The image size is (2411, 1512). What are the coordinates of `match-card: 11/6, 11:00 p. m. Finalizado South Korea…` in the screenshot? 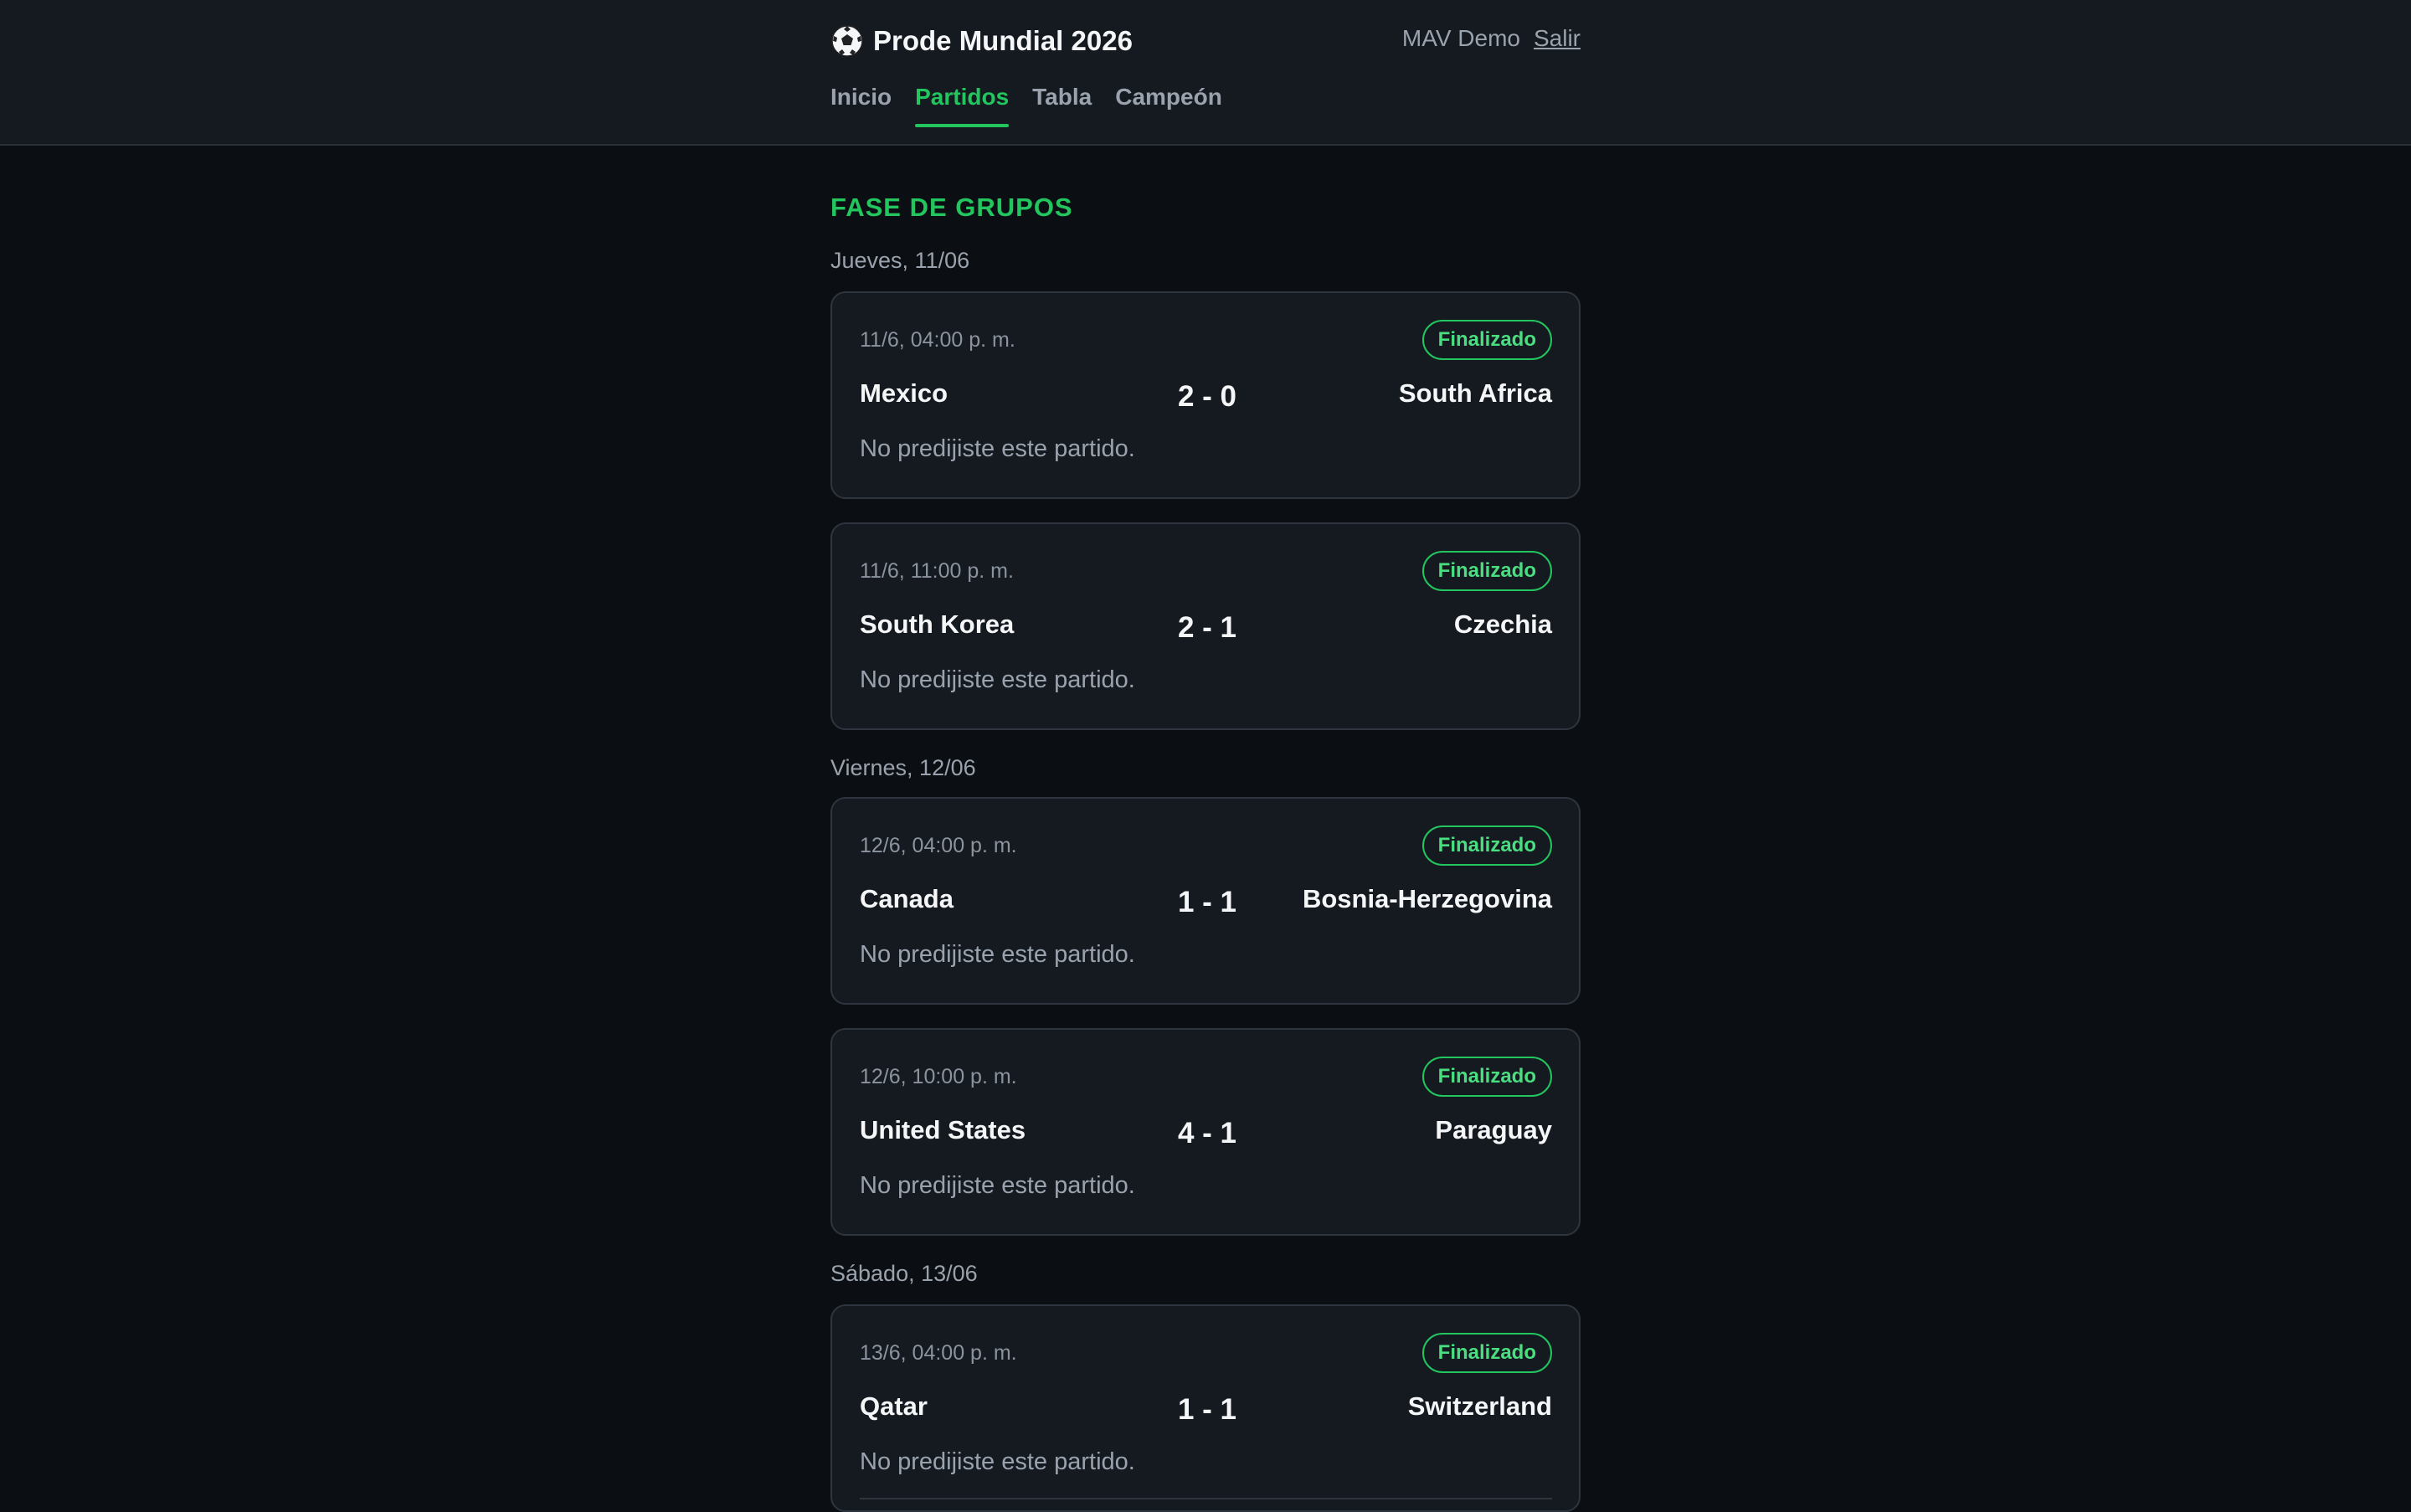 It's located at (1205, 626).